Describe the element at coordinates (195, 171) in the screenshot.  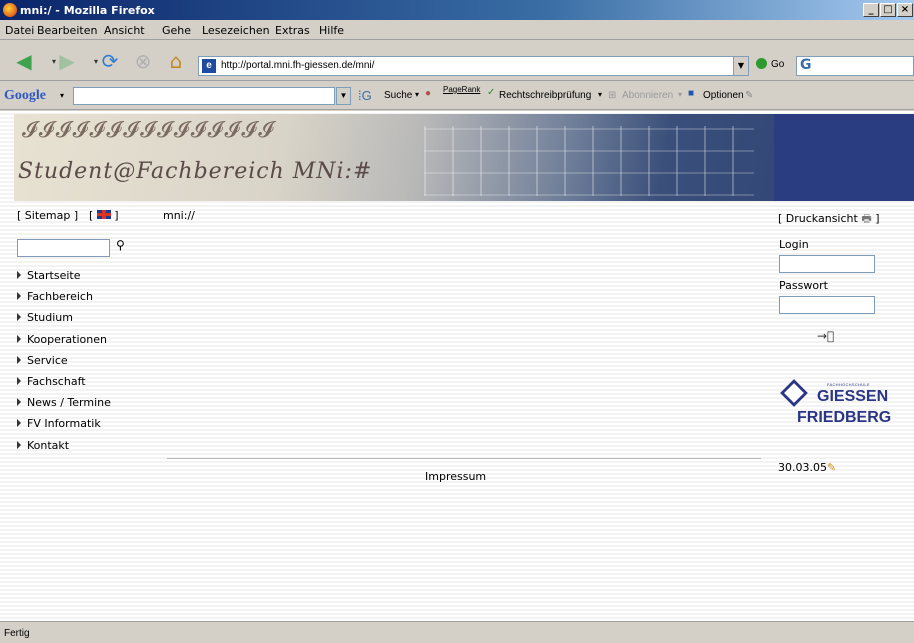
I see `banner-handwriting: Student@Fachbereich MNi:#` at that location.